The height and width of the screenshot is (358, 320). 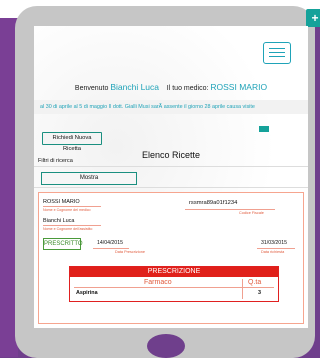 I want to click on column-header-drug: Farmaco, so click(x=158, y=282).